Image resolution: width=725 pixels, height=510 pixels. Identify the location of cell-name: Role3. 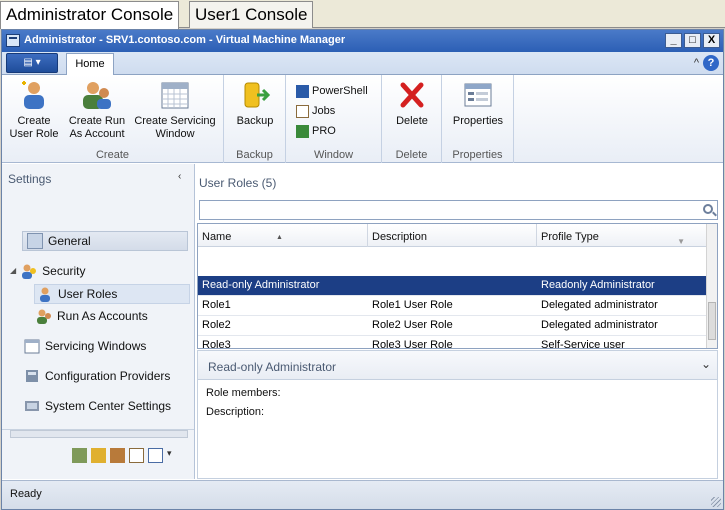
(216, 344).